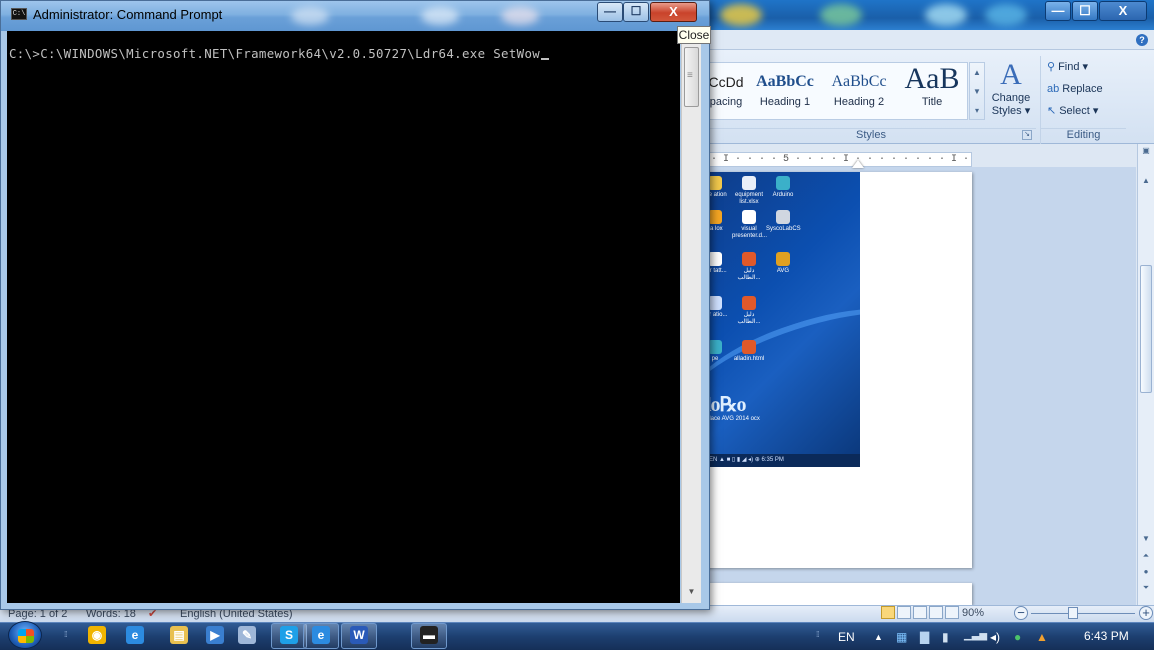 The width and height of the screenshot is (1154, 650). What do you see at coordinates (726, 93) in the screenshot?
I see `style-tile-no-spacing: CcDd pacing` at bounding box center [726, 93].